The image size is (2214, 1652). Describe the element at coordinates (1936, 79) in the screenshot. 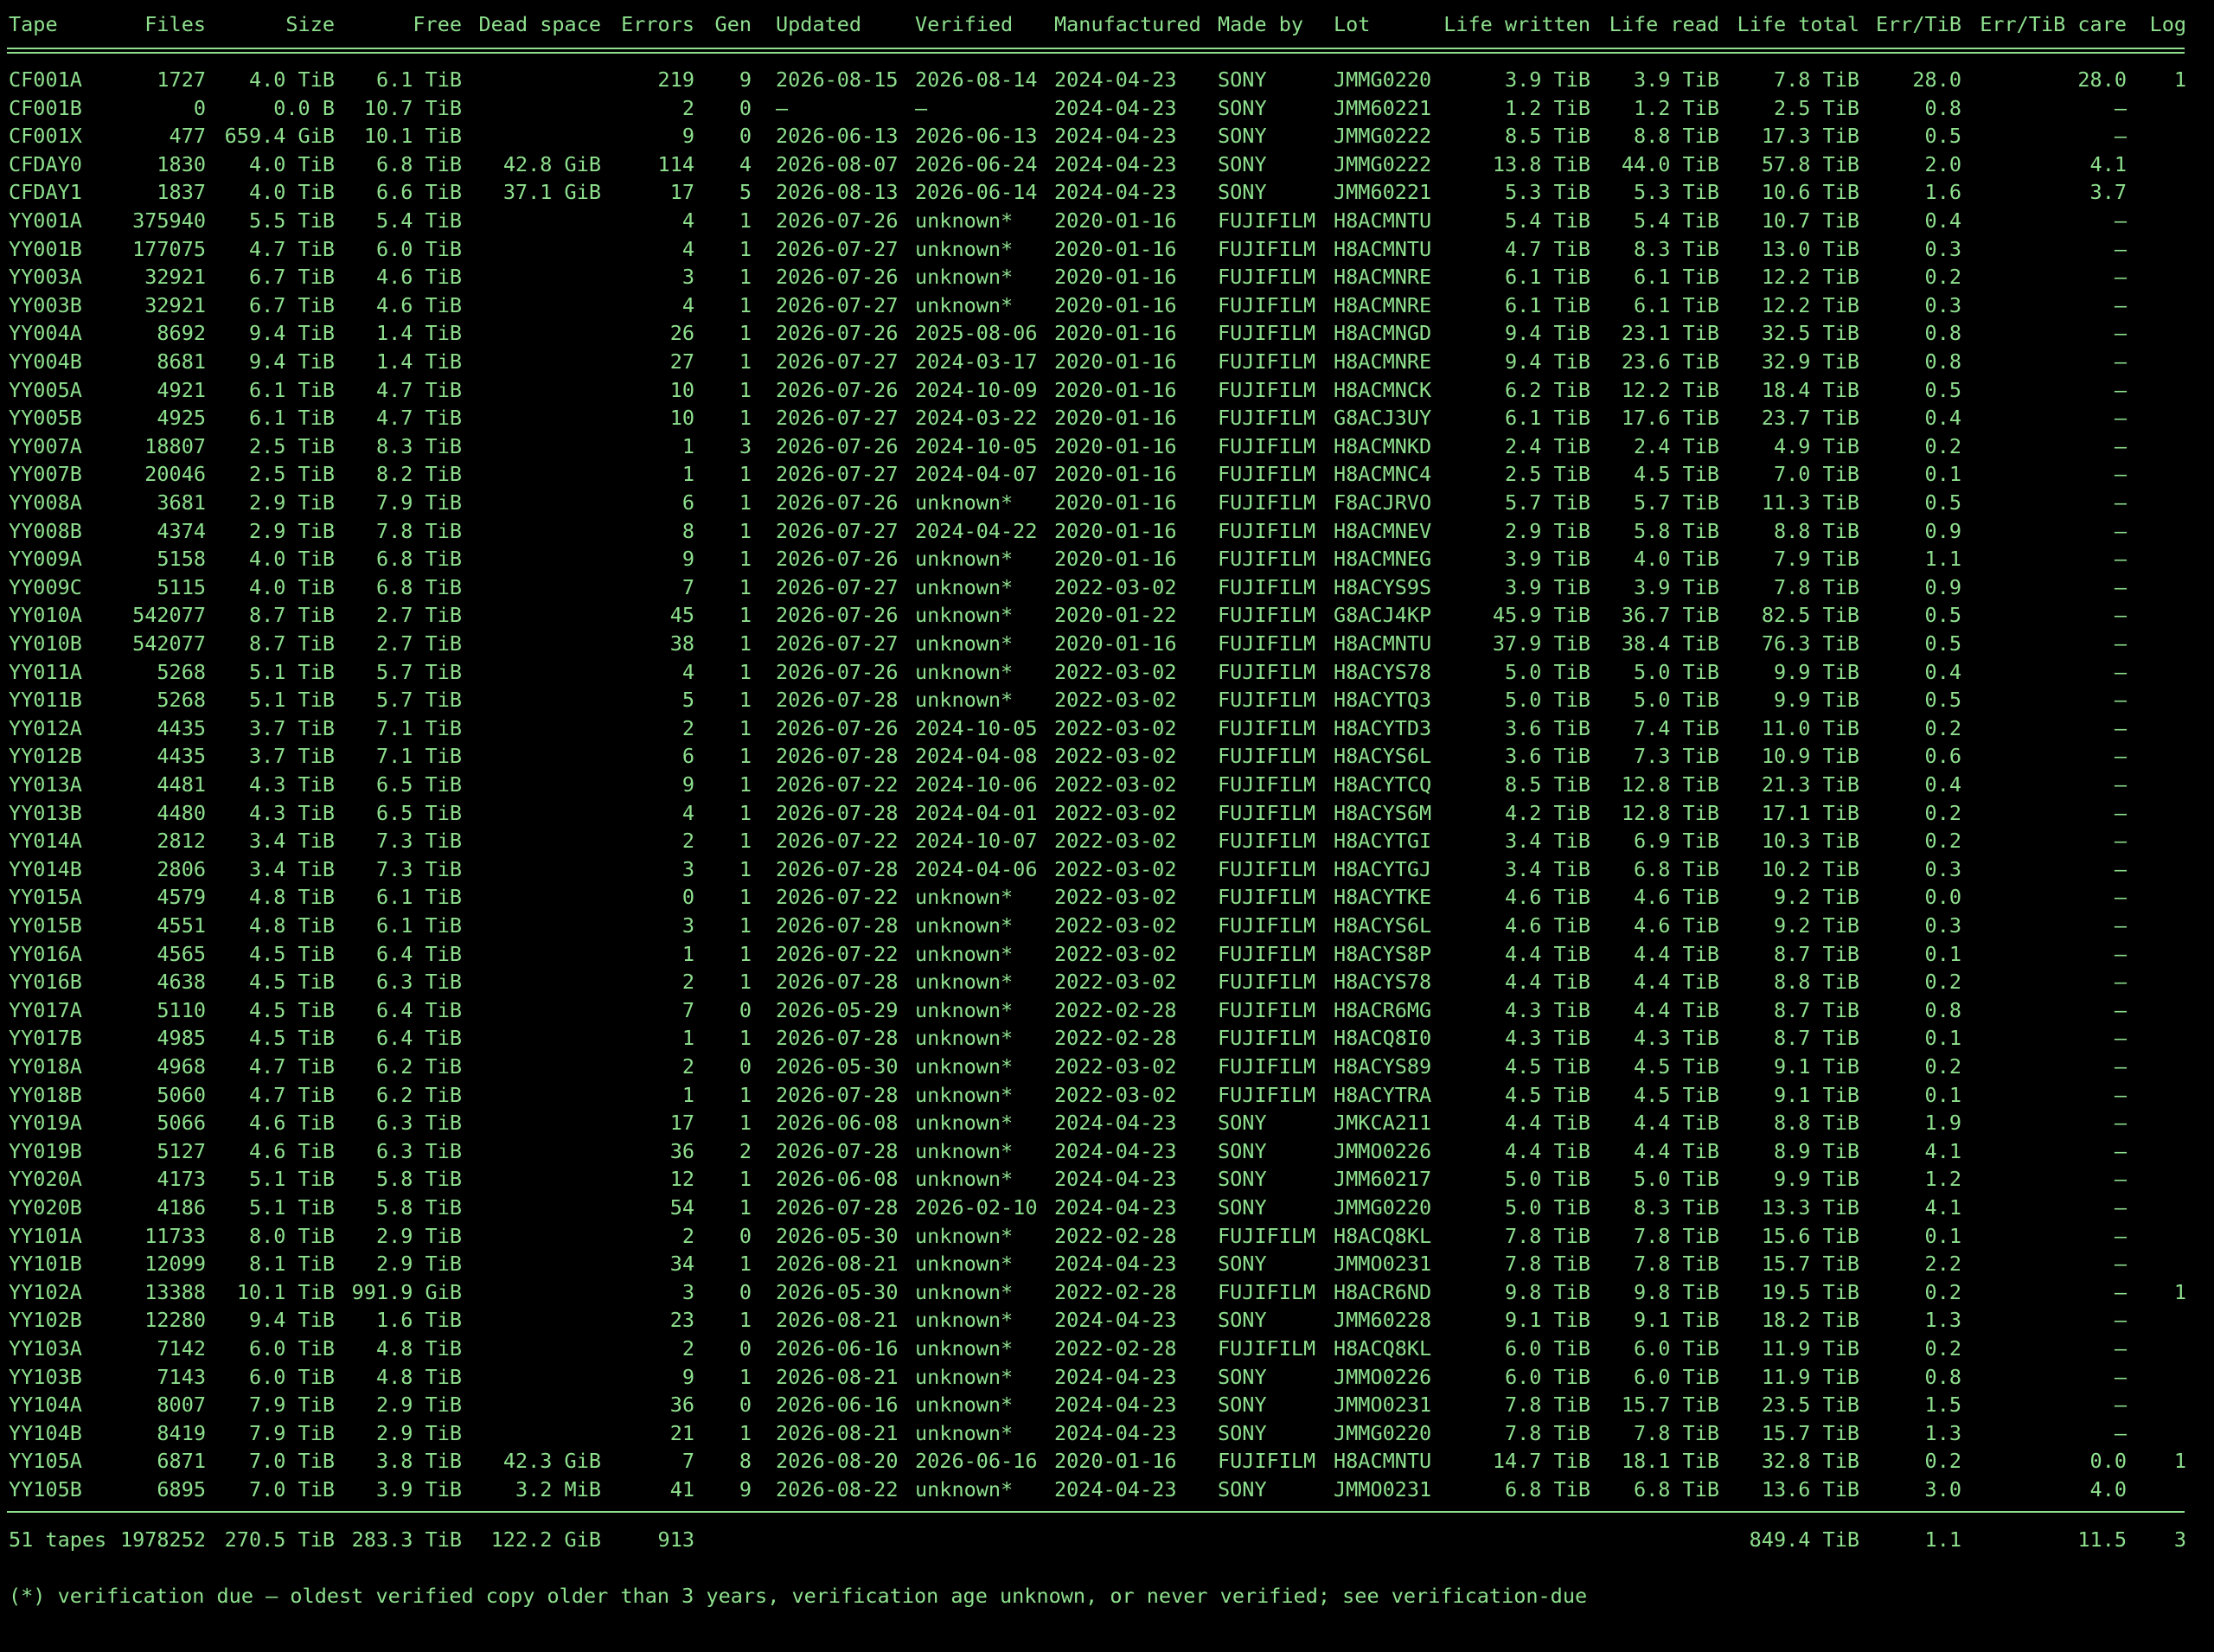

I see `cell-errtib: 28.0` at that location.